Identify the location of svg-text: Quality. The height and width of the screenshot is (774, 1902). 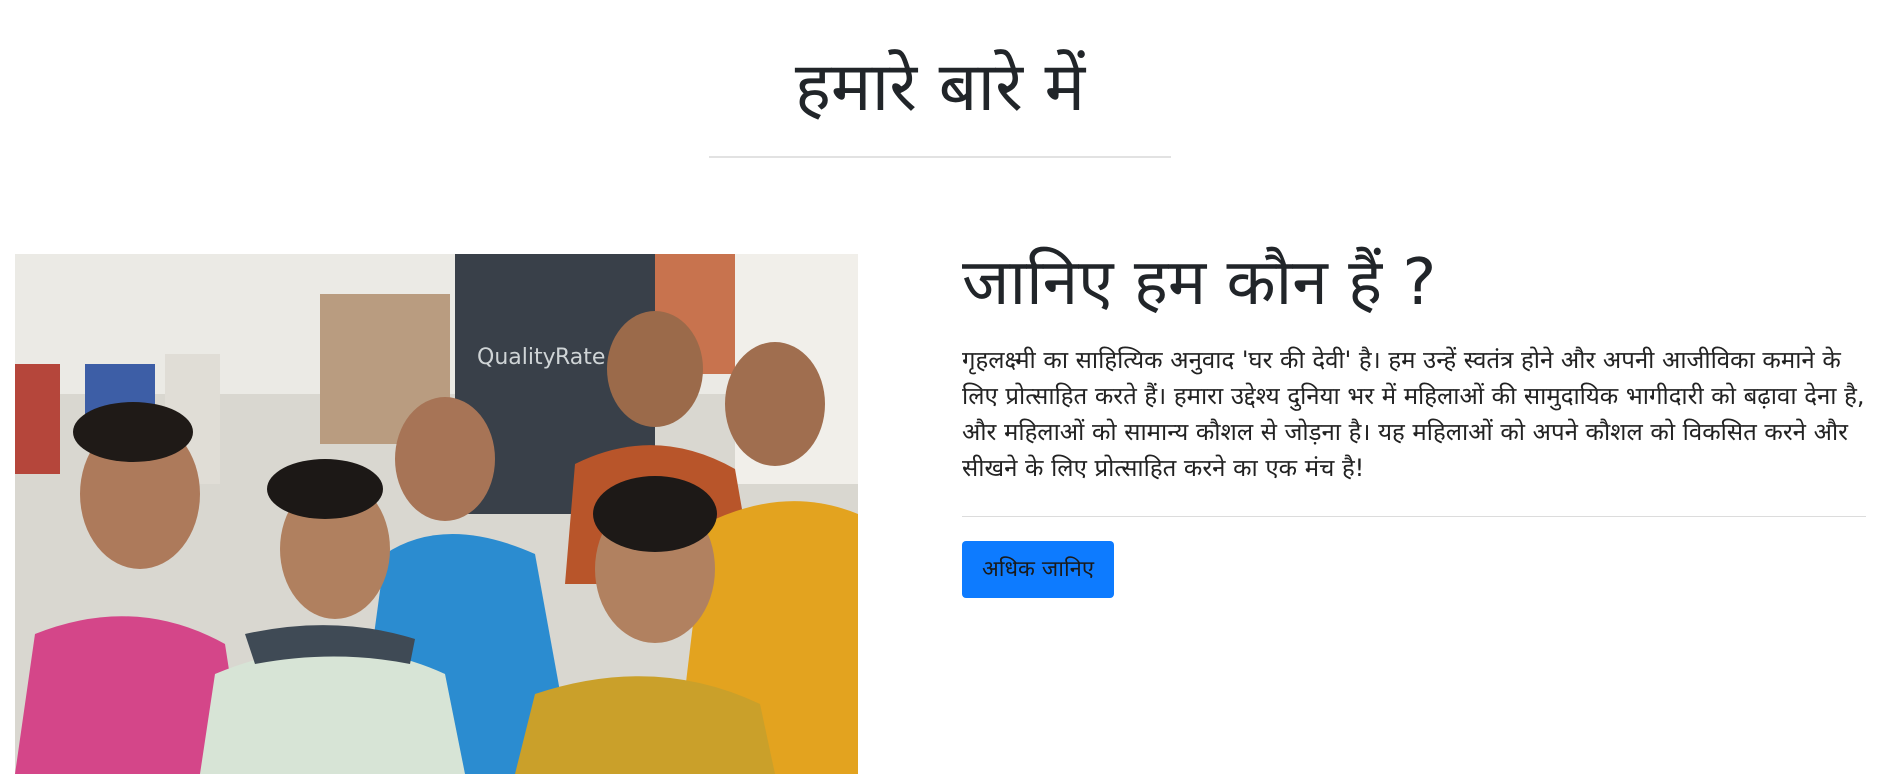
(516, 357).